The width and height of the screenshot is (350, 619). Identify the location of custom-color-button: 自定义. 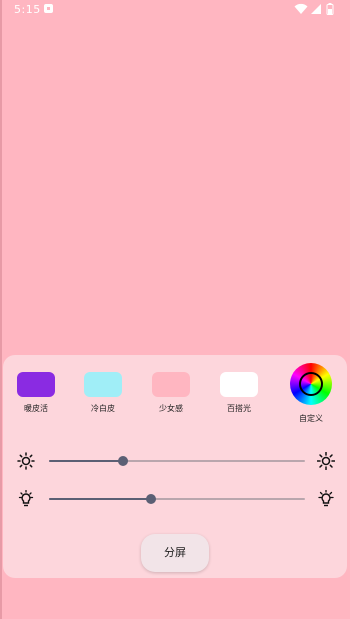
(311, 393).